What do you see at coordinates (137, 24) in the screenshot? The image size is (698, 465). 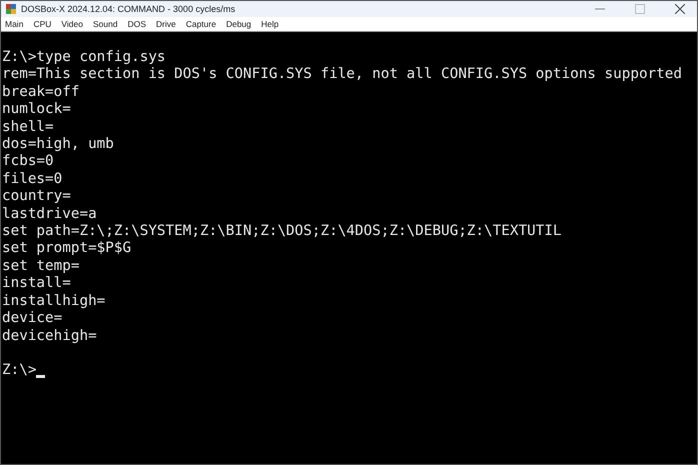 I see `menu-item: DOS` at bounding box center [137, 24].